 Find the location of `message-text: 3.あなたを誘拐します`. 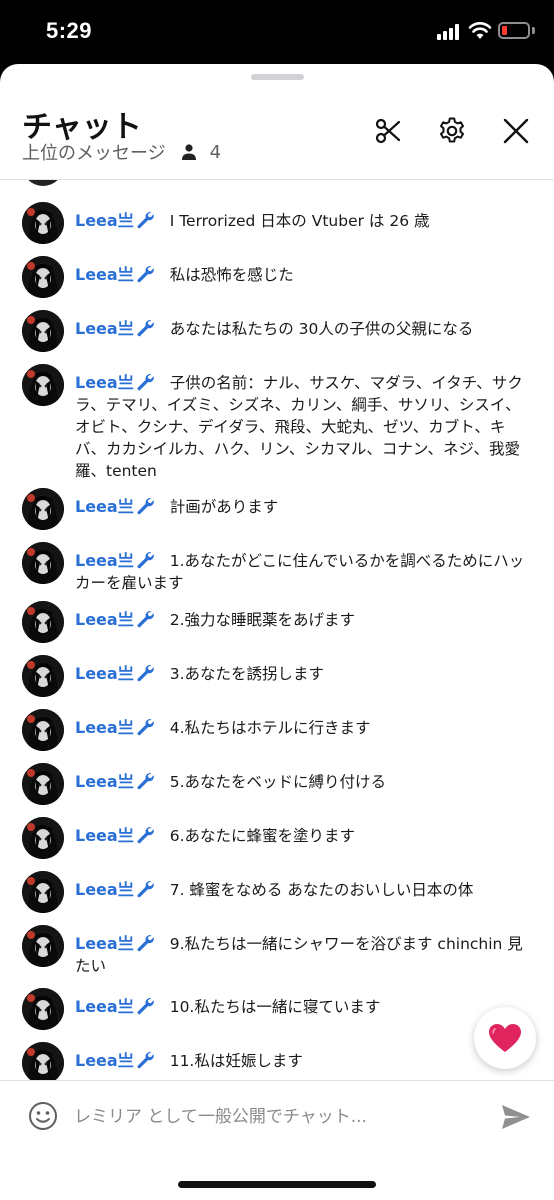

message-text: 3.あなたを誘拐します is located at coordinates (246, 674).